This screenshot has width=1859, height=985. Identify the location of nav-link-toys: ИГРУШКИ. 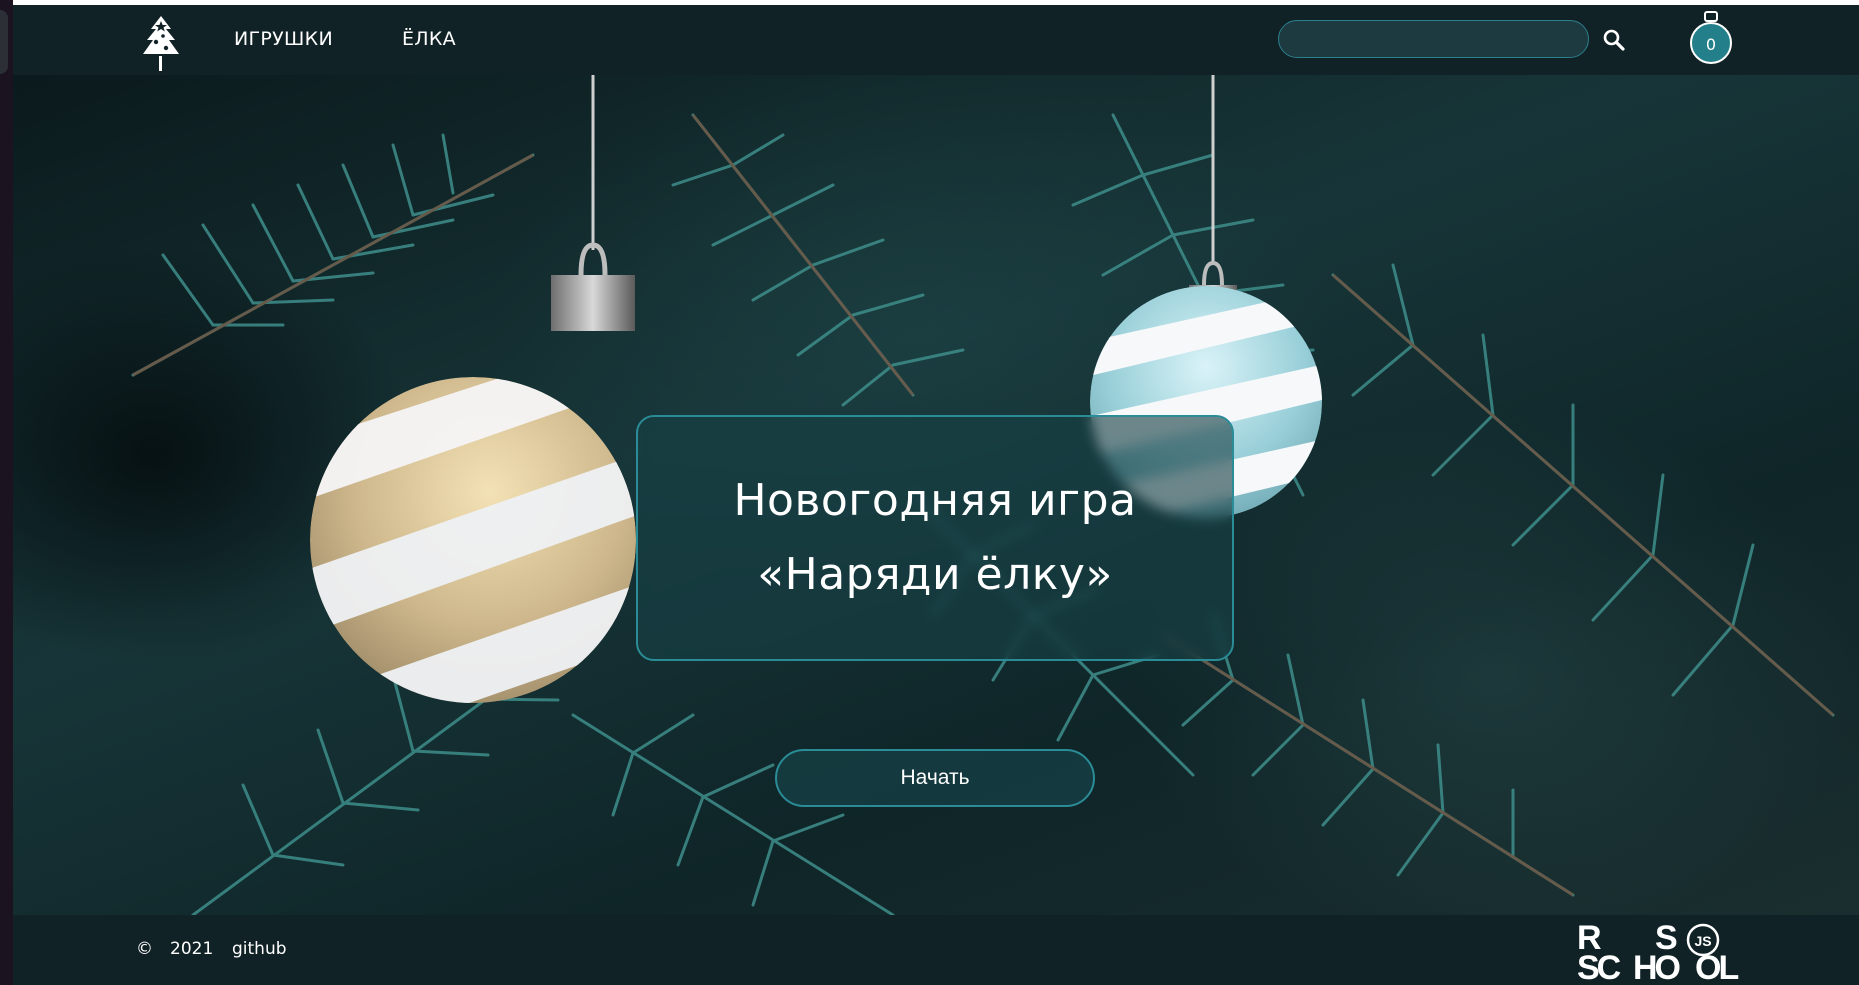
(283, 39).